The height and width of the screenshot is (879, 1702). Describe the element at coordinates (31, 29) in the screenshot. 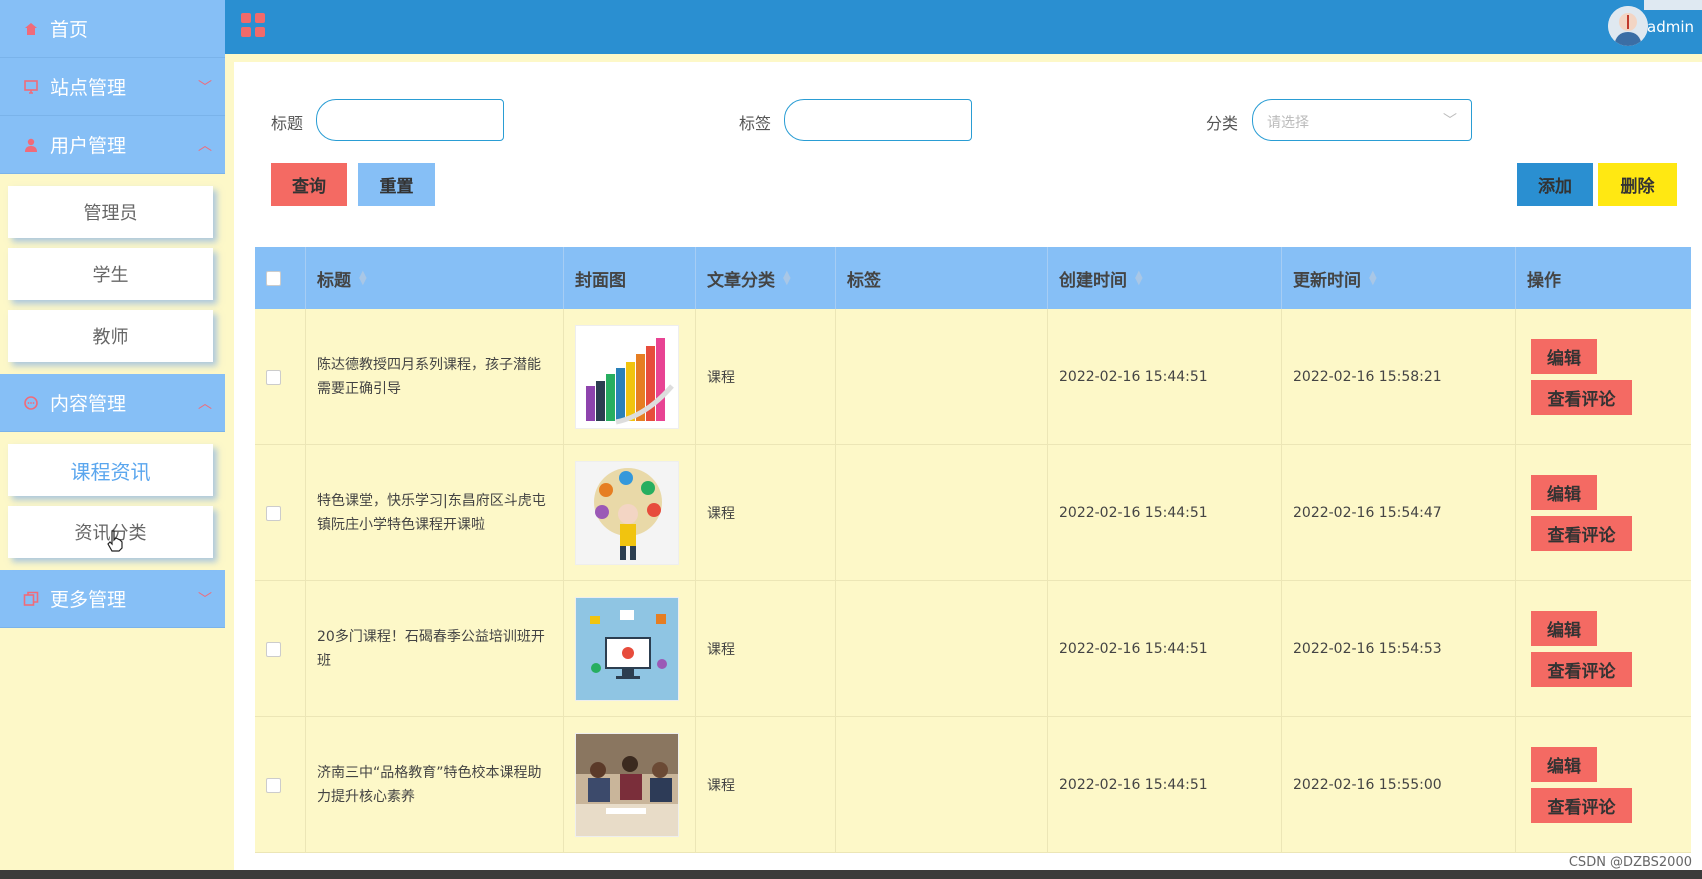

I see `home-icon` at that location.